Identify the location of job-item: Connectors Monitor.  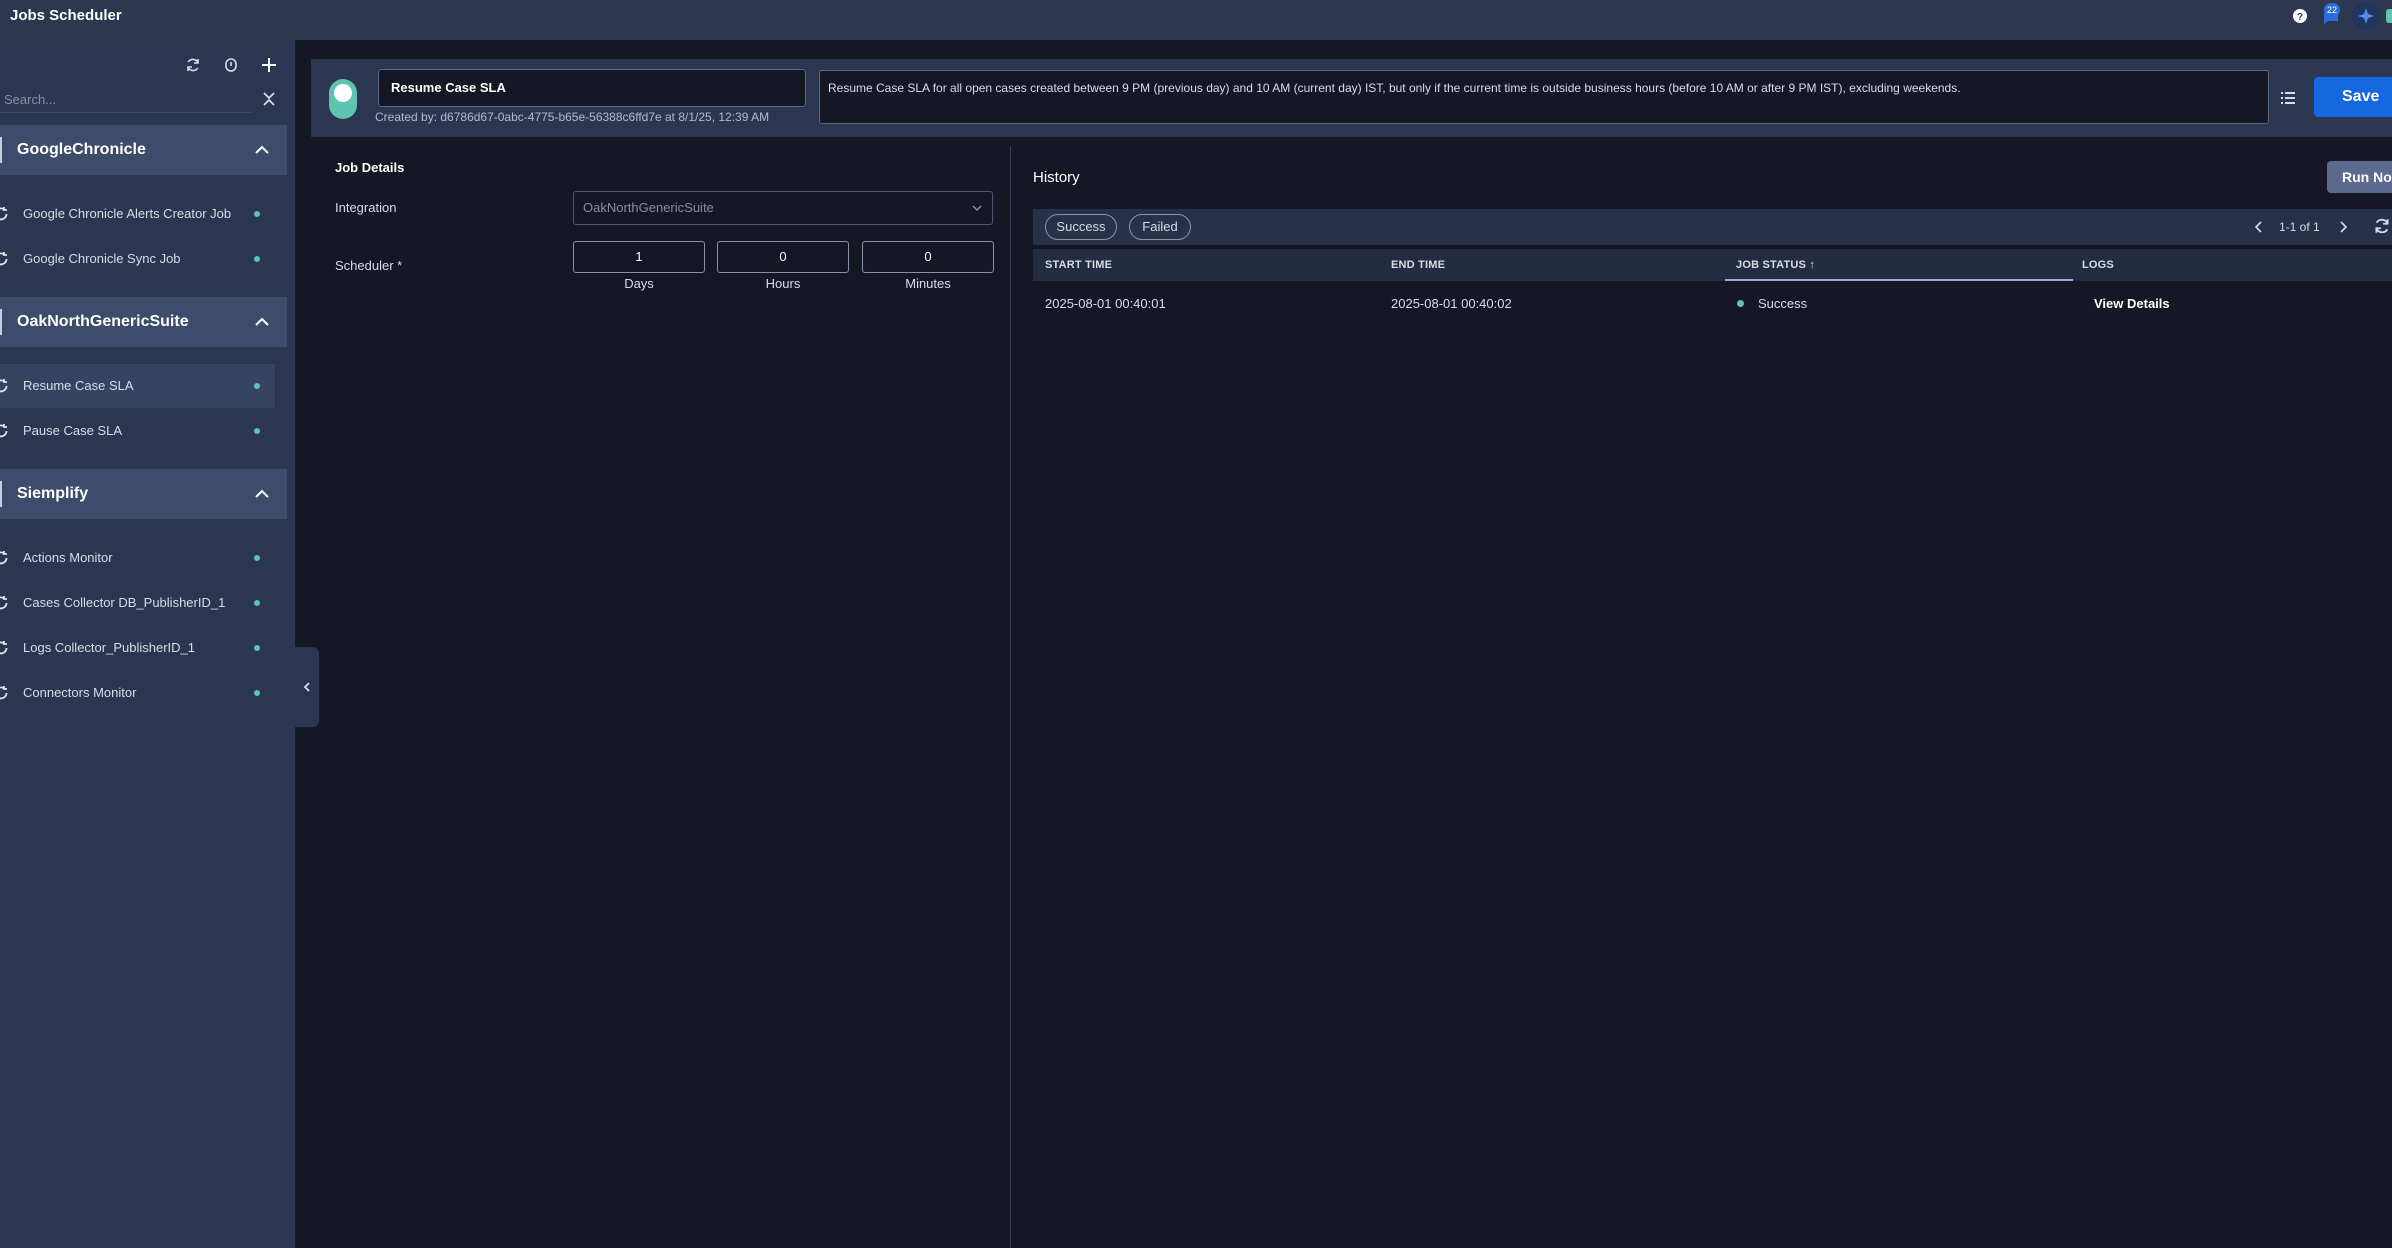
(137, 693).